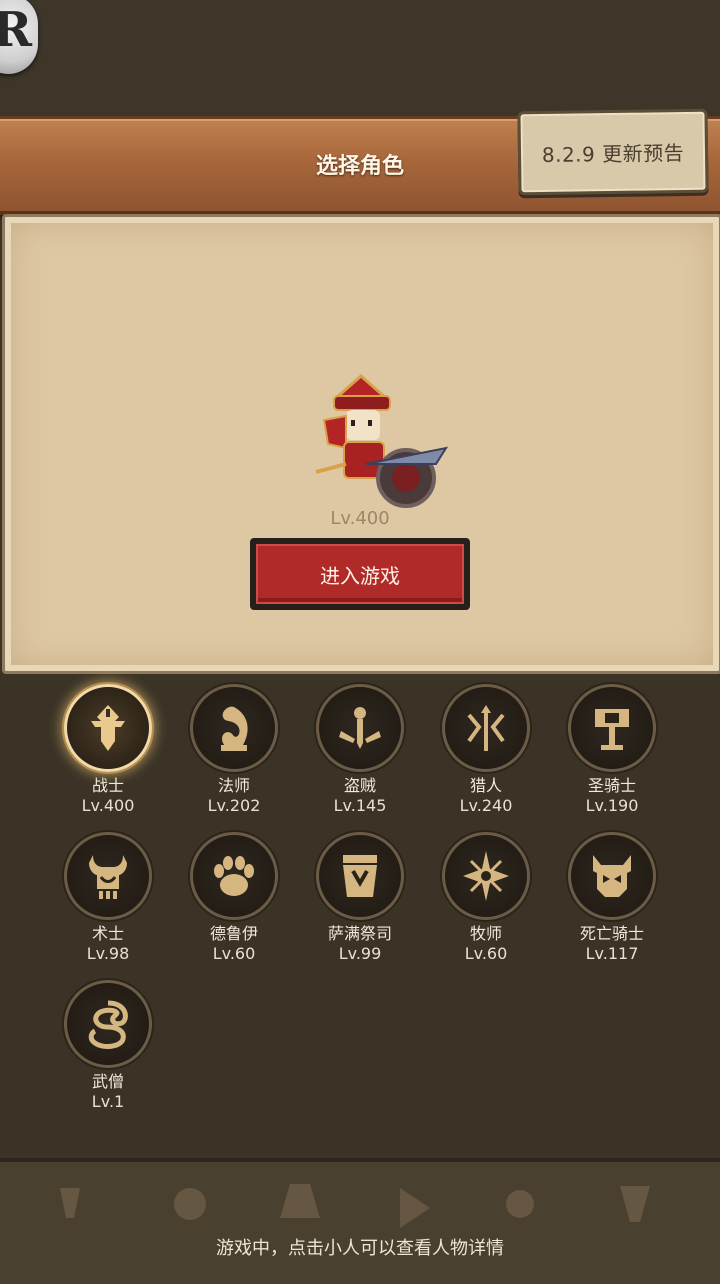 The height and width of the screenshot is (1284, 720). I want to click on class-item-druid: 德鲁伊 Lv.60, so click(234, 898).